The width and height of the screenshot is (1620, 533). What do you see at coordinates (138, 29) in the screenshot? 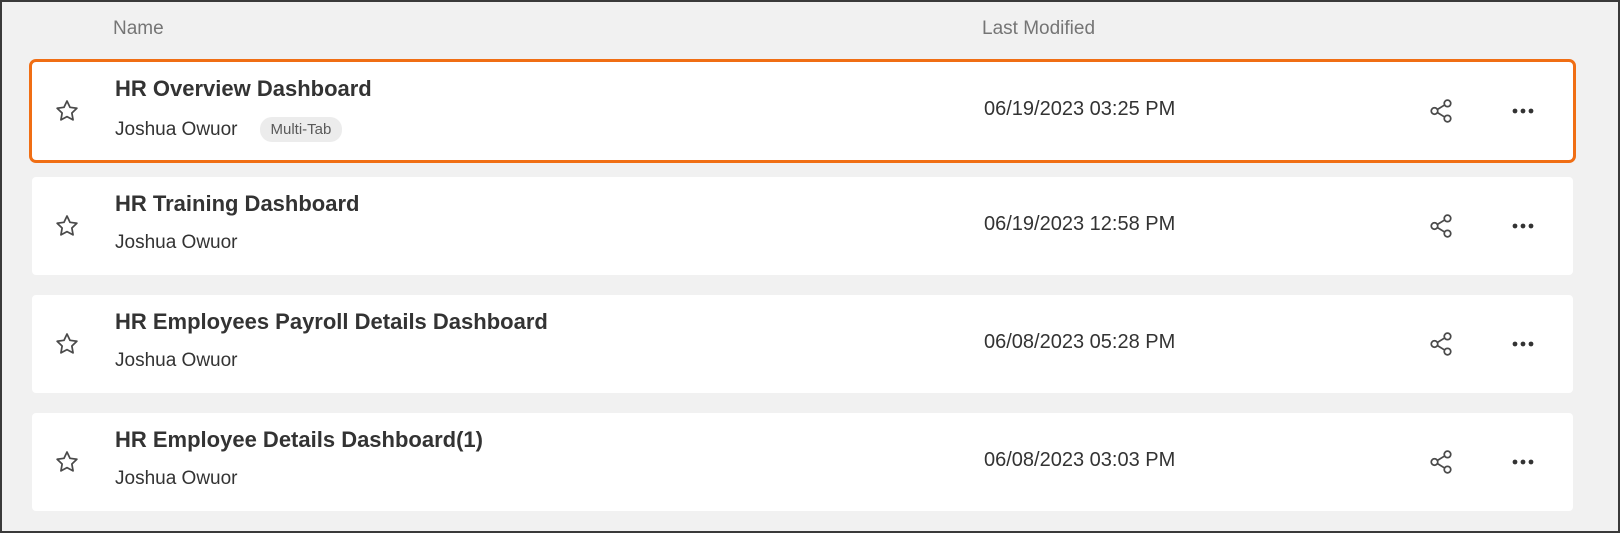
I see `column-header-name: Name` at bounding box center [138, 29].